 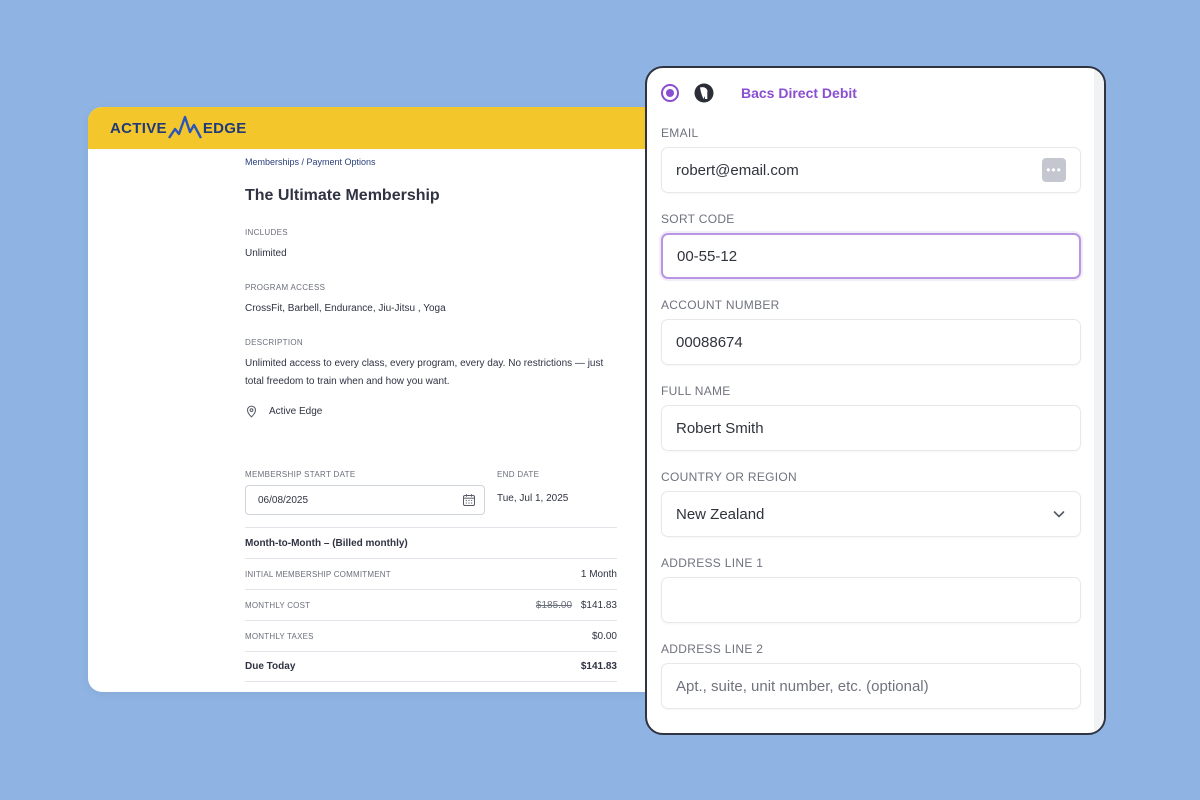 What do you see at coordinates (274, 342) in the screenshot?
I see `description-label: DESCRIPTION` at bounding box center [274, 342].